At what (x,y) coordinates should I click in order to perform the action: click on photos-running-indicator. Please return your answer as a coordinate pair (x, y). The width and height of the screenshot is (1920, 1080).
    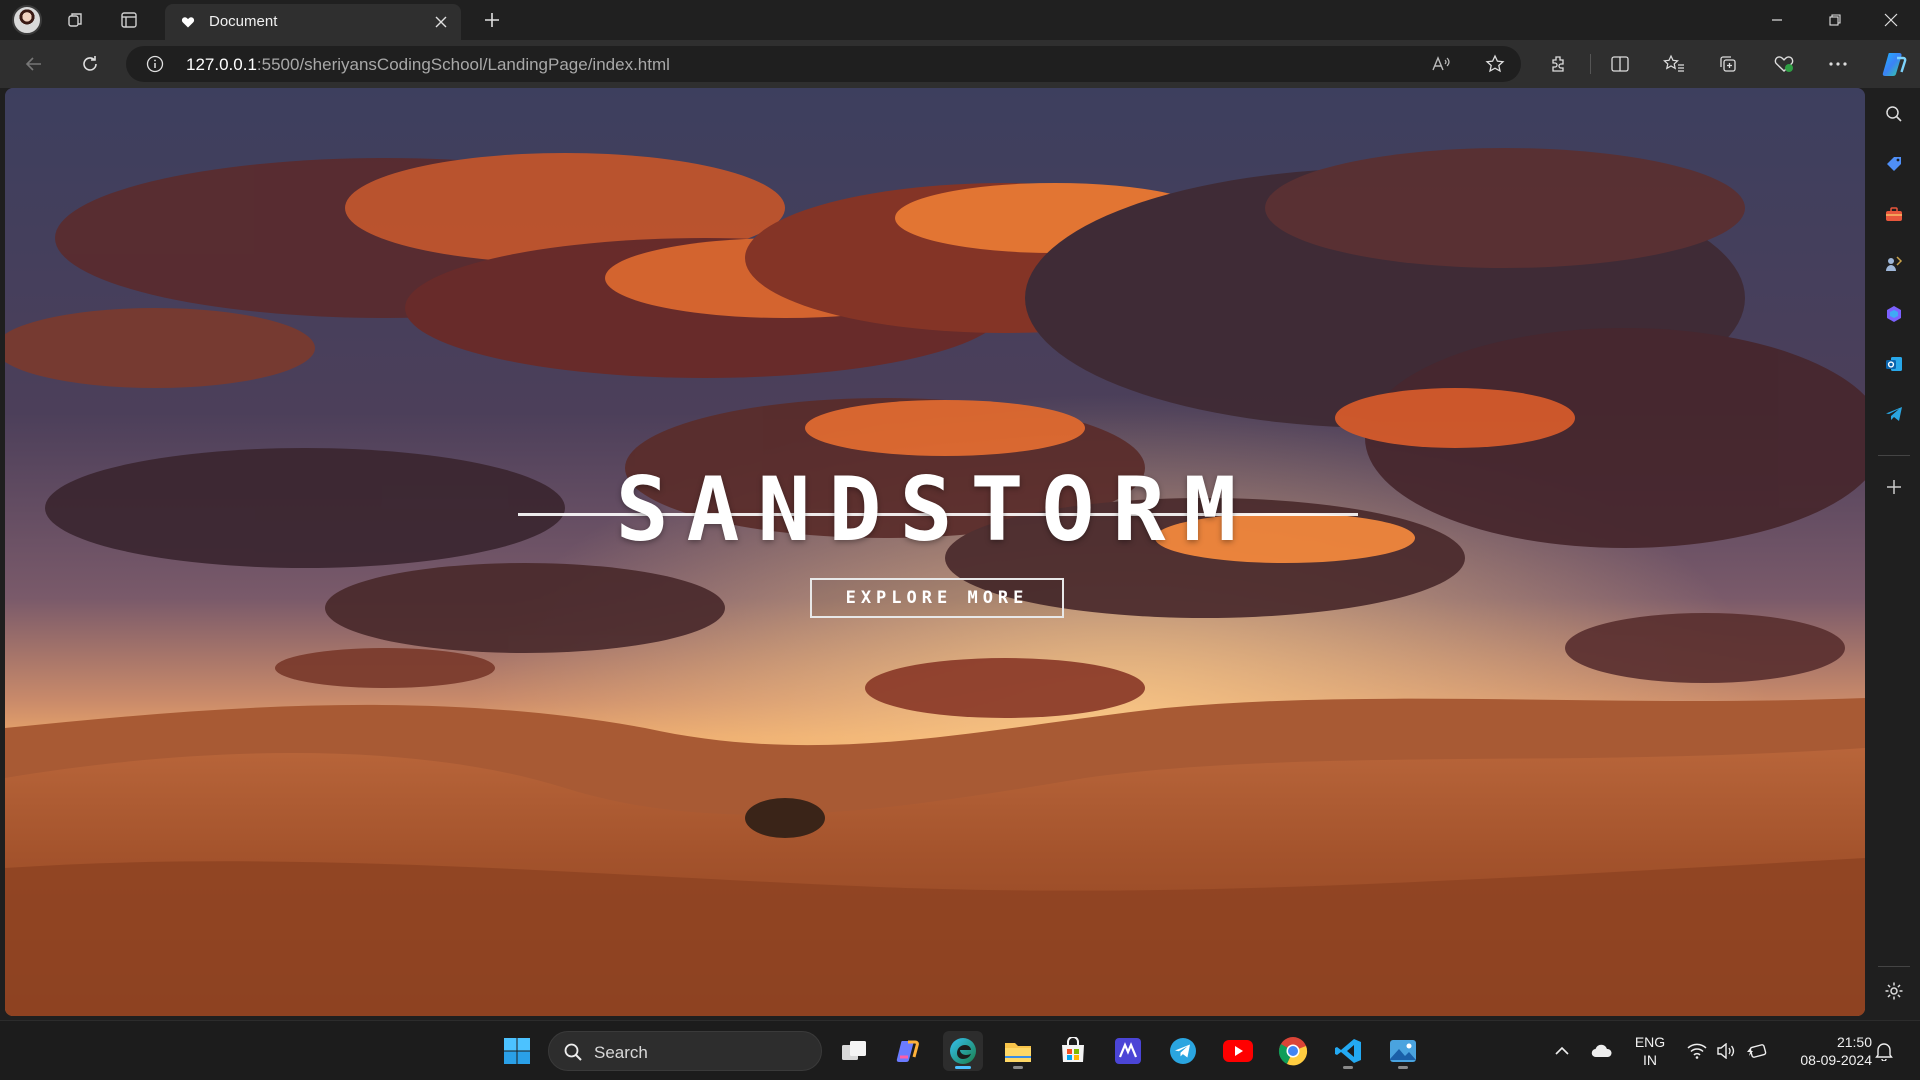
    Looking at the image, I should click on (1403, 1067).